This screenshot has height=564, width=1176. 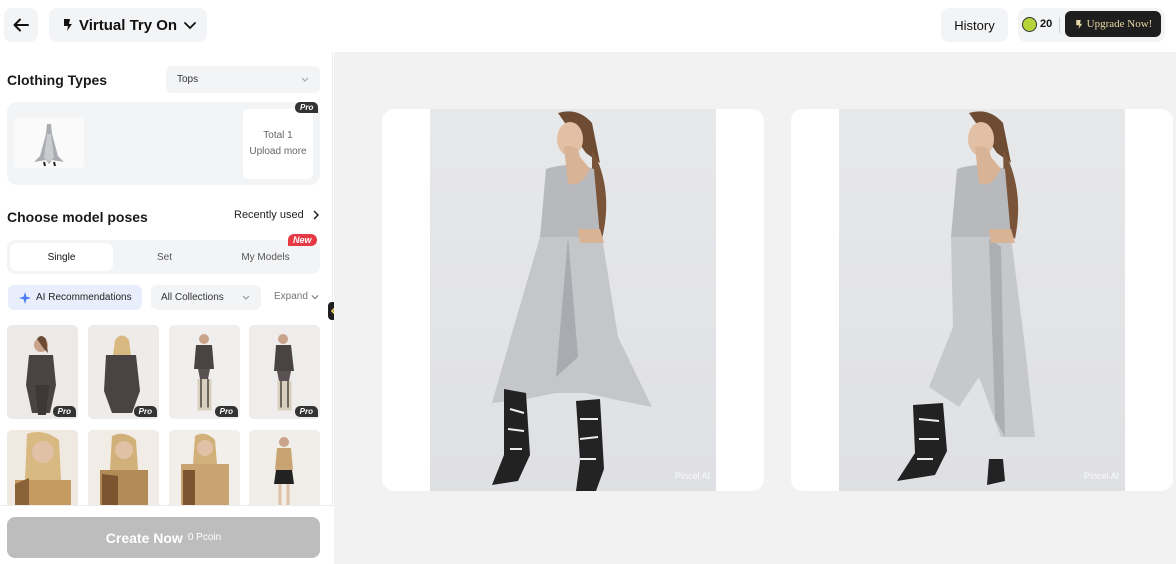 I want to click on create-now-label: Create Now, so click(x=144, y=537).